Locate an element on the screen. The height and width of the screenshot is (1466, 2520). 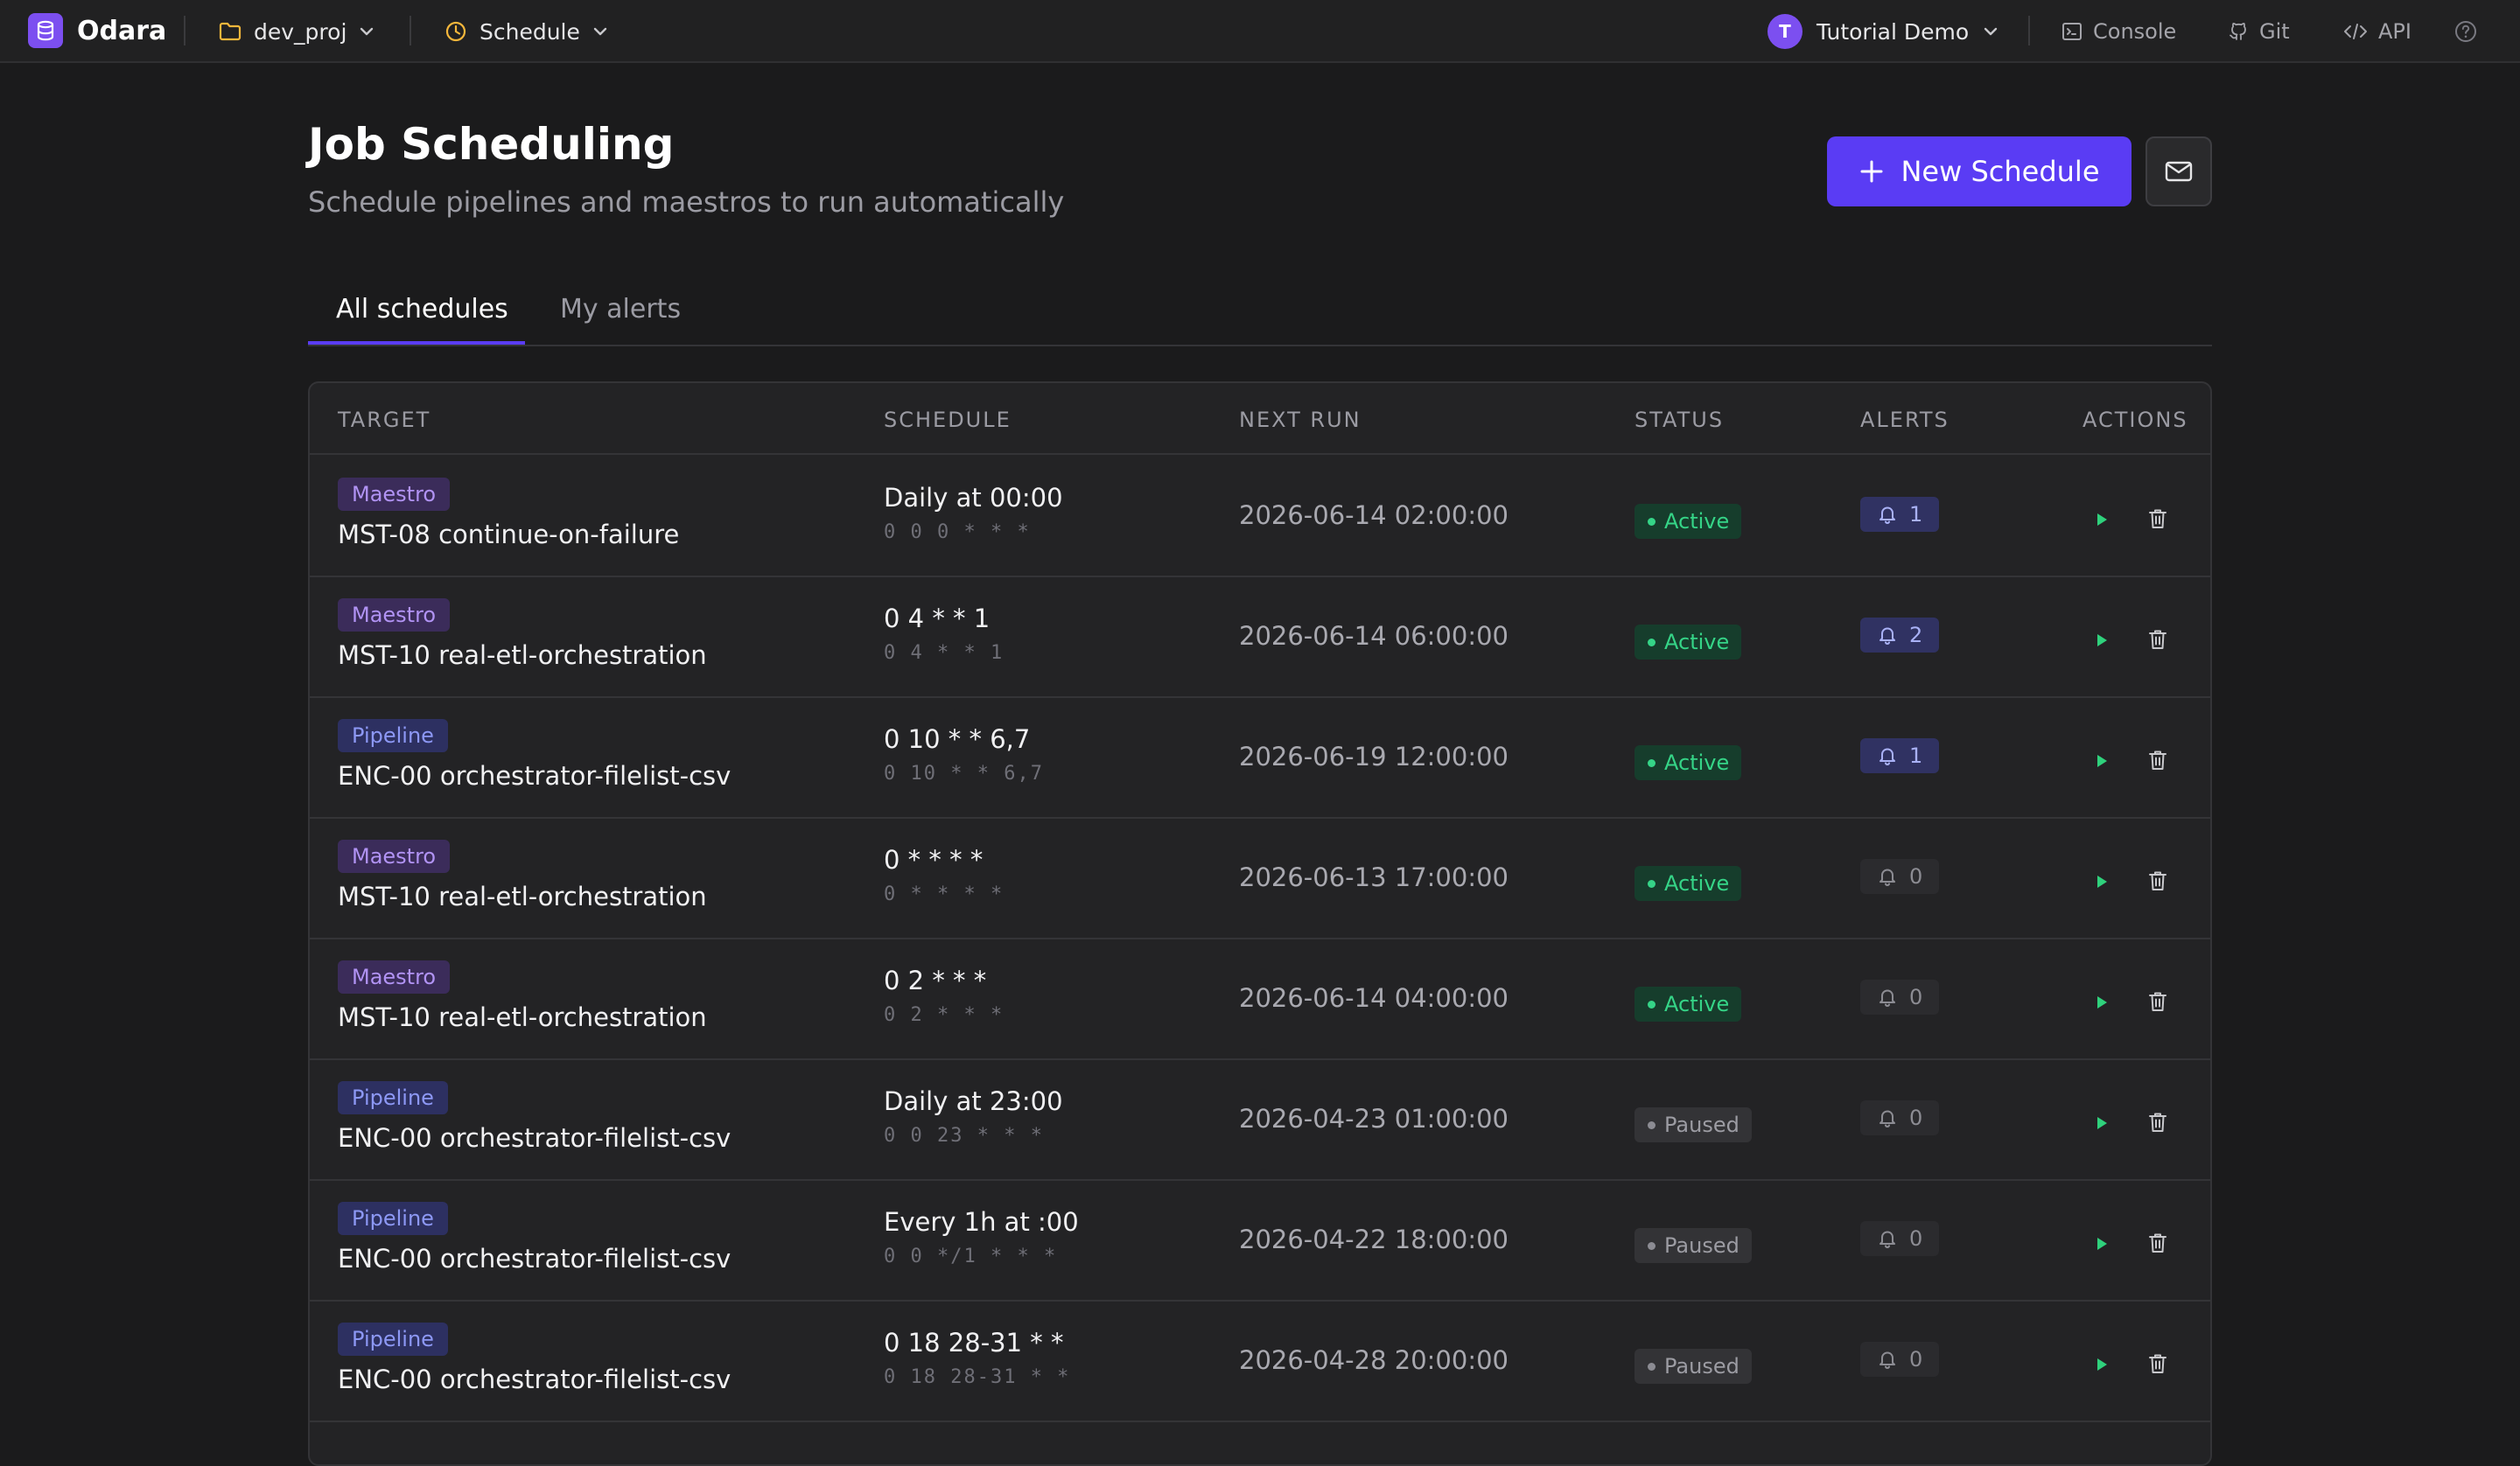
schedule-label: Daily at 23:00 is located at coordinates (973, 1101).